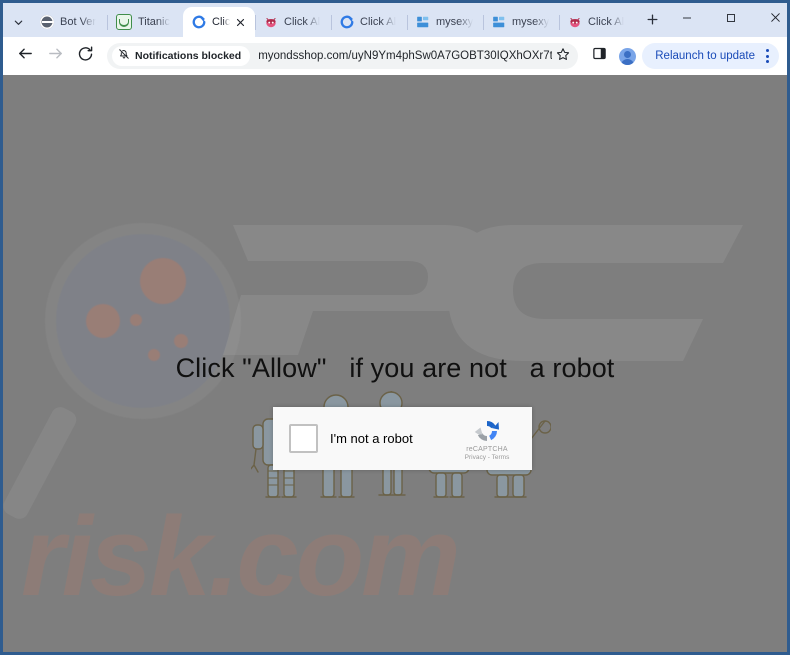 This screenshot has height=655, width=790. I want to click on forward-button, so click(55, 56).